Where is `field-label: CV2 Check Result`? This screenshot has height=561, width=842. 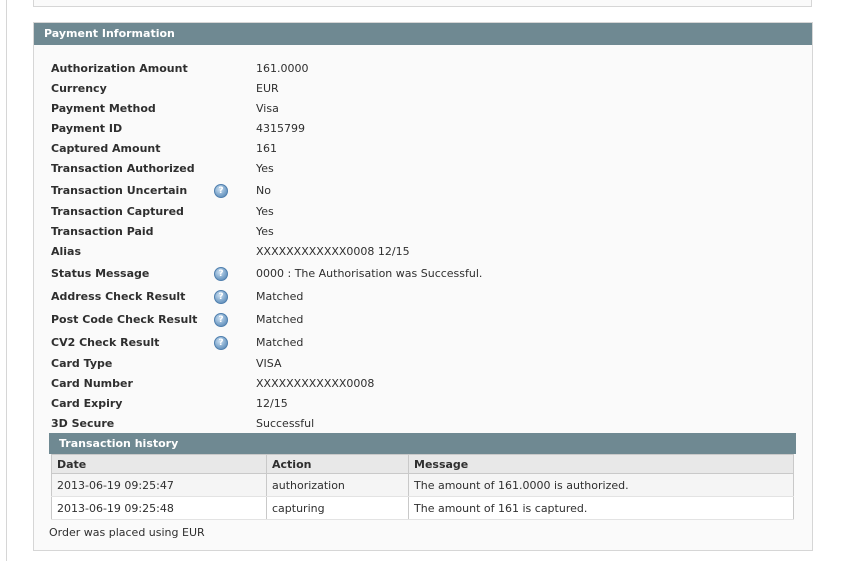
field-label: CV2 Check Result is located at coordinates (105, 342).